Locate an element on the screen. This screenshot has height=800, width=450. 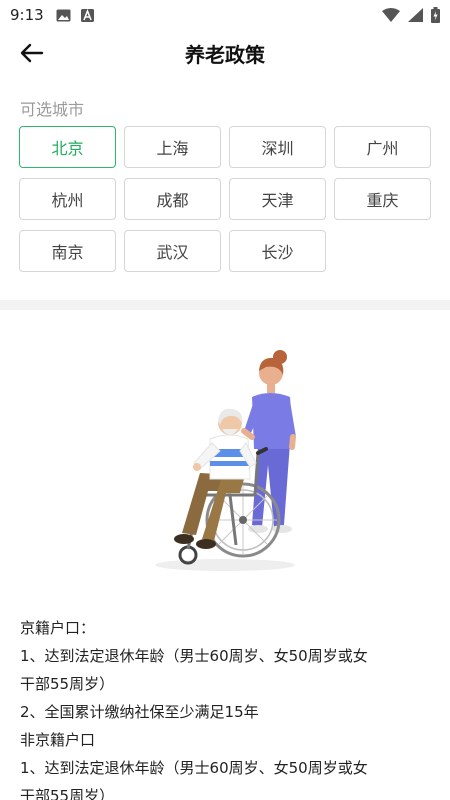
signal-icon is located at coordinates (415, 15).